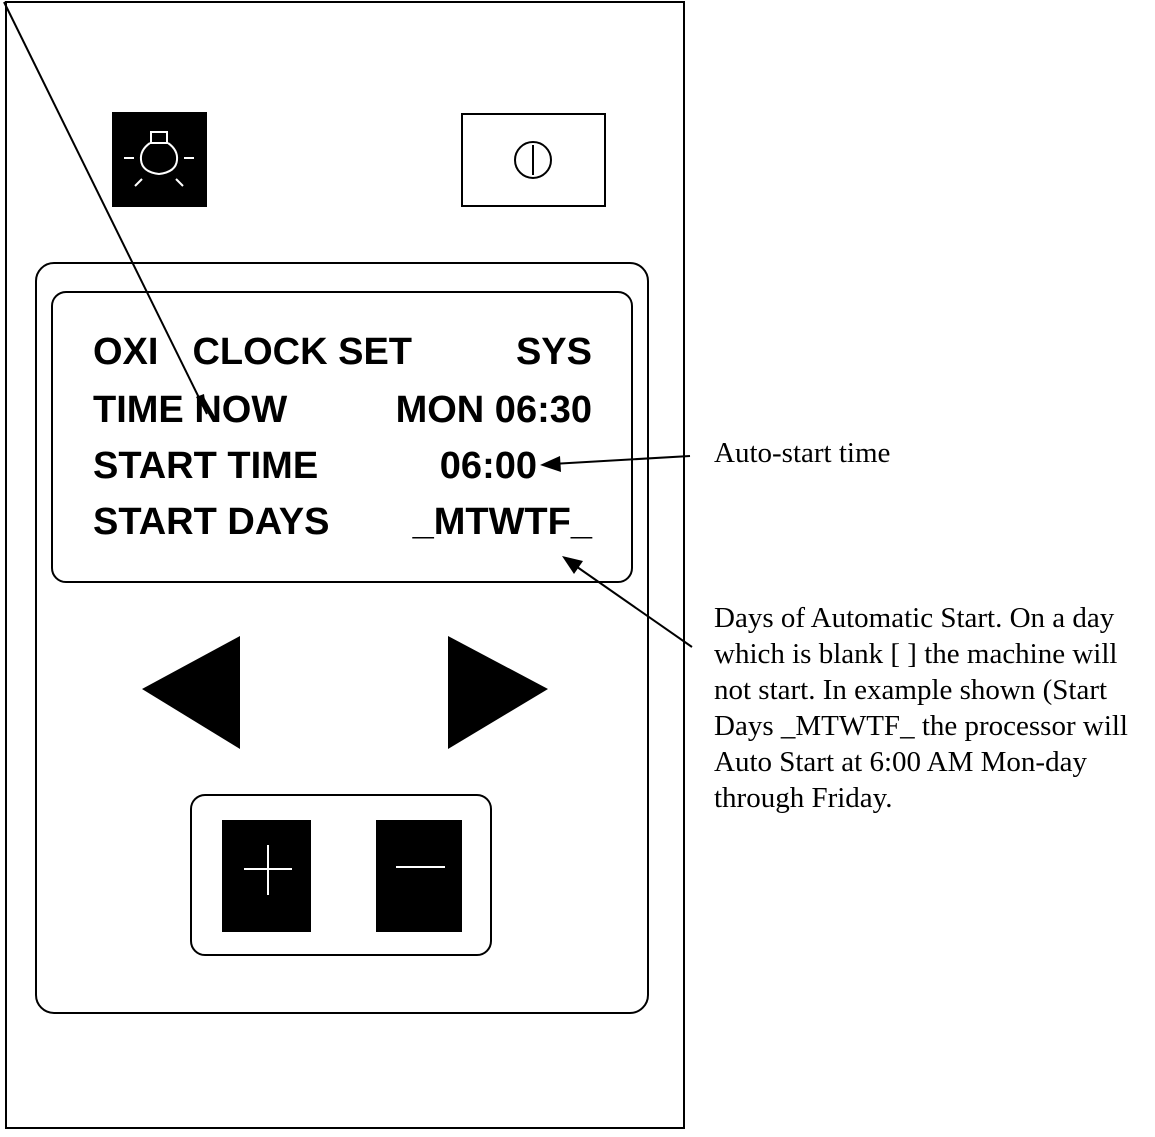 Image resolution: width=1155 pixels, height=1137 pixels. I want to click on lcd-line4-right: _MTWTF_, so click(502, 522).